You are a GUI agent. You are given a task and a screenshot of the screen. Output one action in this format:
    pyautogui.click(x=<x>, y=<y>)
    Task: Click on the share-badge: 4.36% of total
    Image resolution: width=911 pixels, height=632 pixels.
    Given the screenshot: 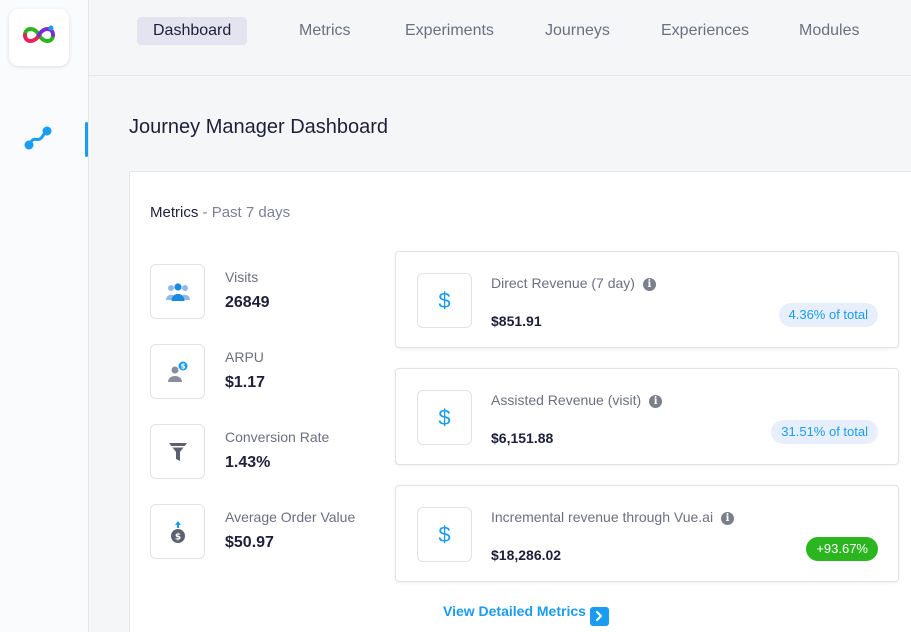 What is the action you would take?
    pyautogui.click(x=828, y=315)
    